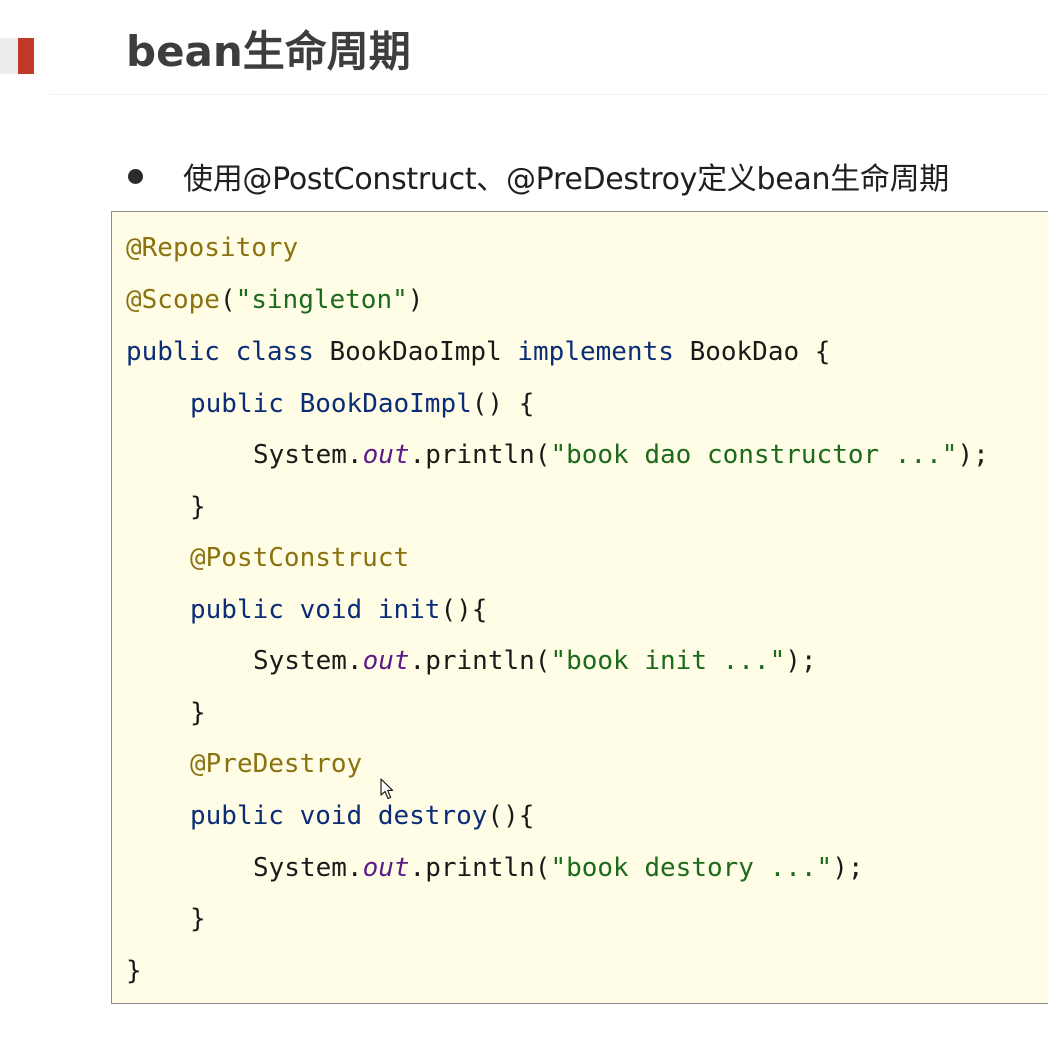  Describe the element at coordinates (173, 300) in the screenshot. I see `annotation-token: @Scope` at that location.